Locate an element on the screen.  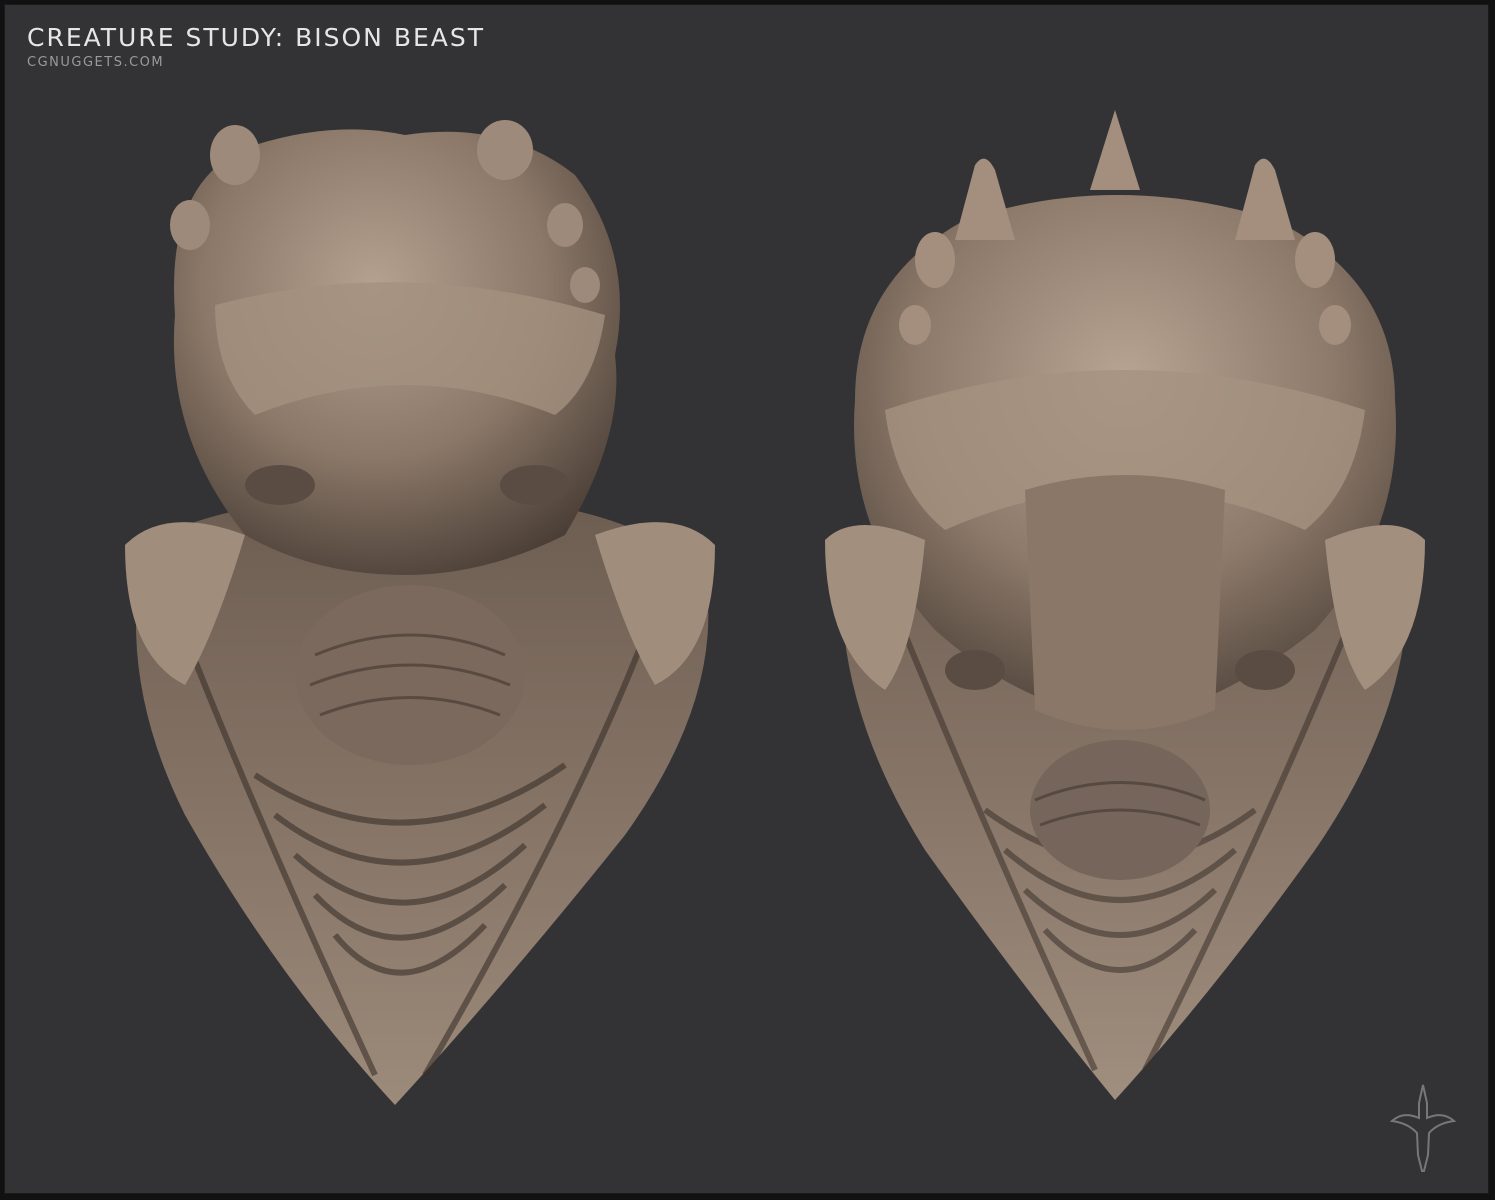
site-credit: CGNUGGETS.COM is located at coordinates (96, 62).